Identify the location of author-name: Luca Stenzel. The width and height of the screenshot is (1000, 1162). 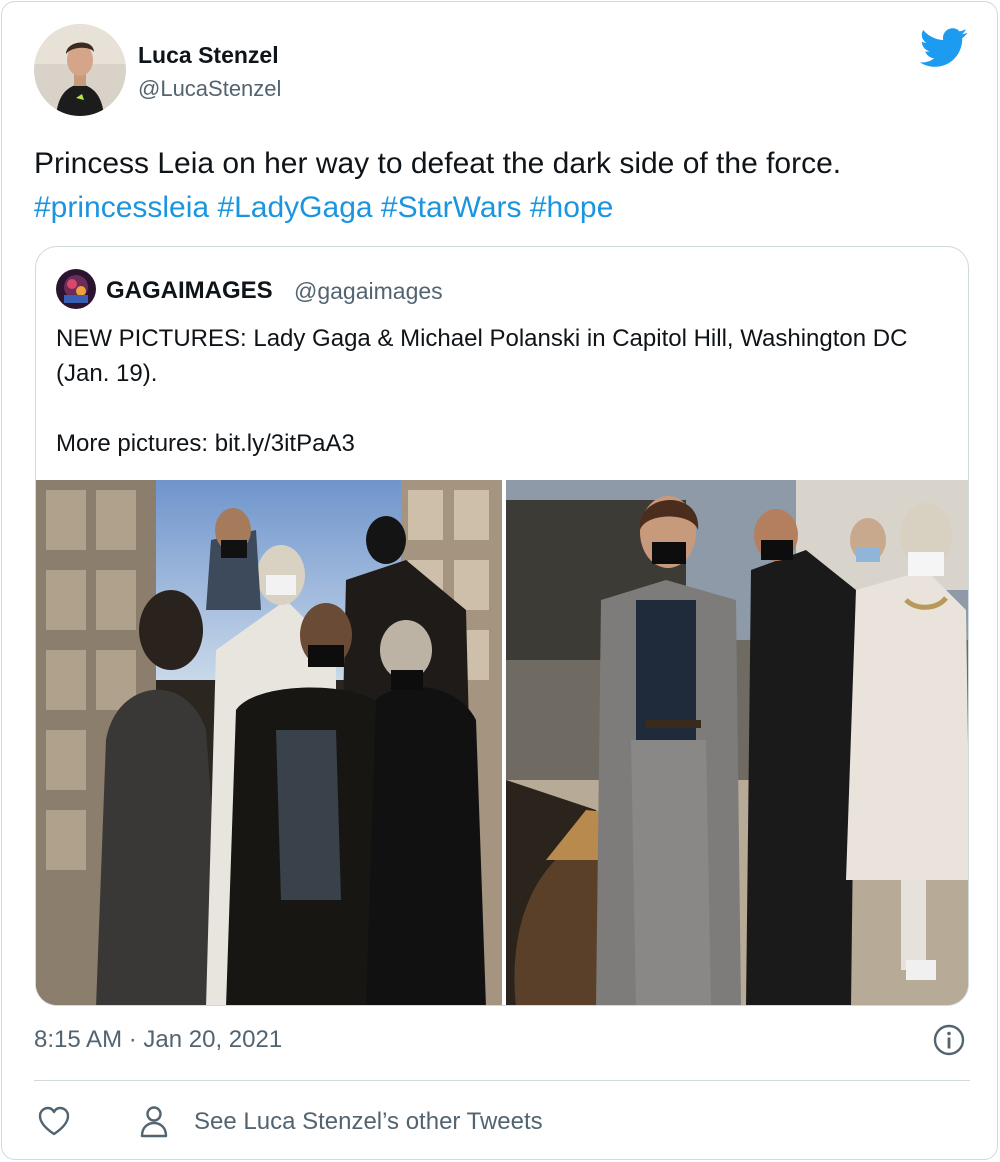
(208, 55).